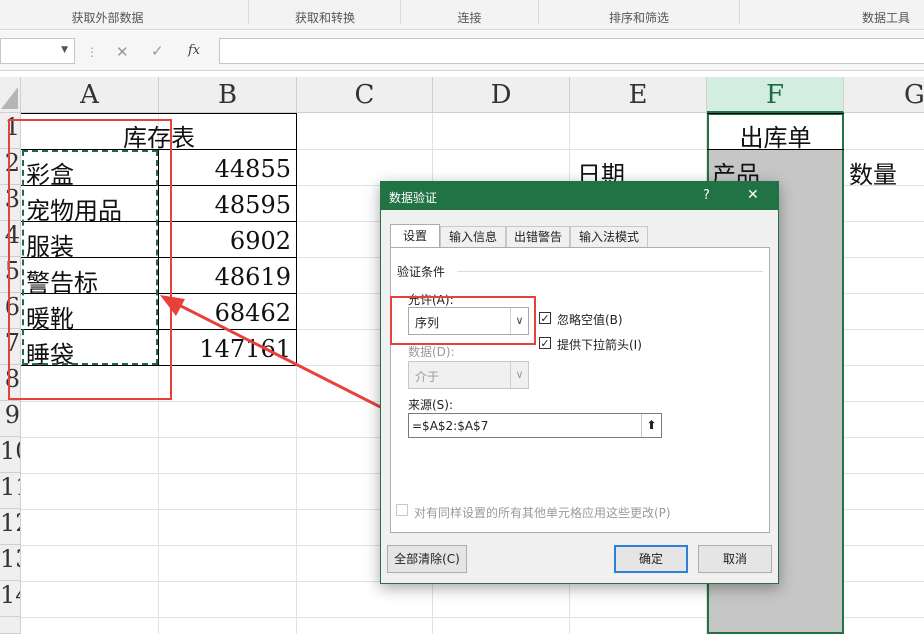 Image resolution: width=924 pixels, height=634 pixels. I want to click on validation-criteria-label: 验证条件, so click(421, 272).